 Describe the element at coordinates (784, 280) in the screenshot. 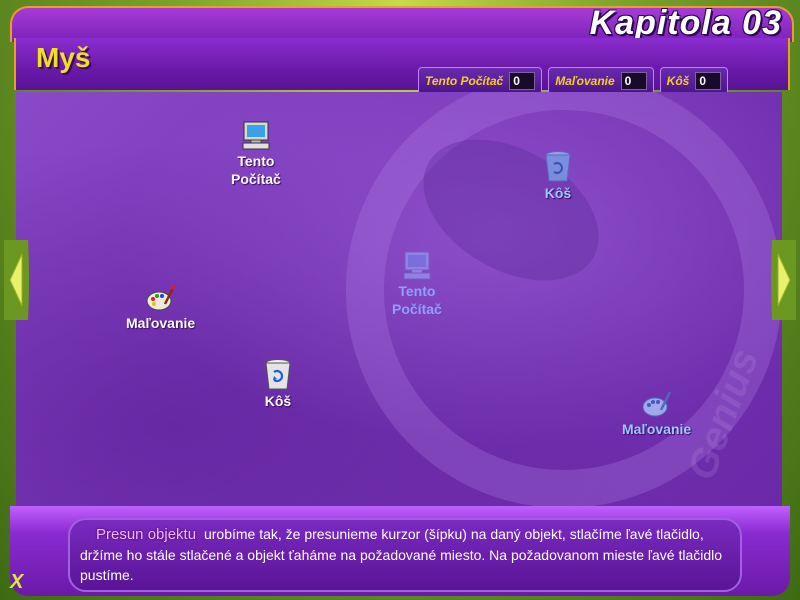

I see `right-arrow-icon` at that location.